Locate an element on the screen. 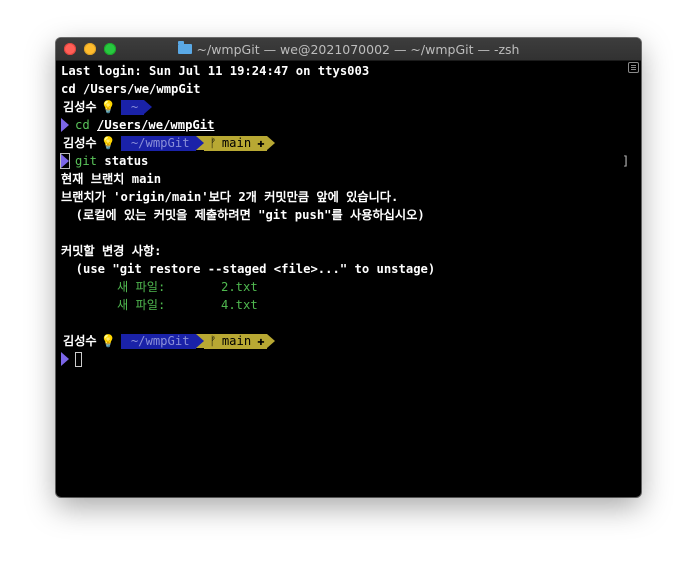  new-file-name: 2.txt is located at coordinates (239, 287).